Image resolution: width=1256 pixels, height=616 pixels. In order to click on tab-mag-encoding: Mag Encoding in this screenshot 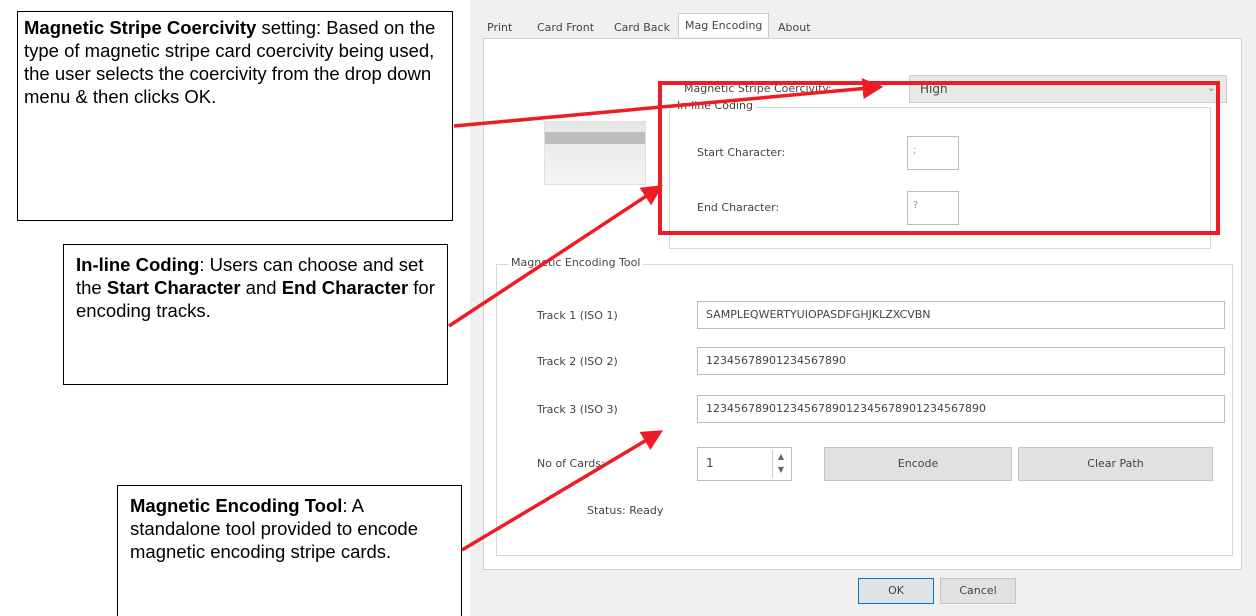, I will do `click(724, 25)`.